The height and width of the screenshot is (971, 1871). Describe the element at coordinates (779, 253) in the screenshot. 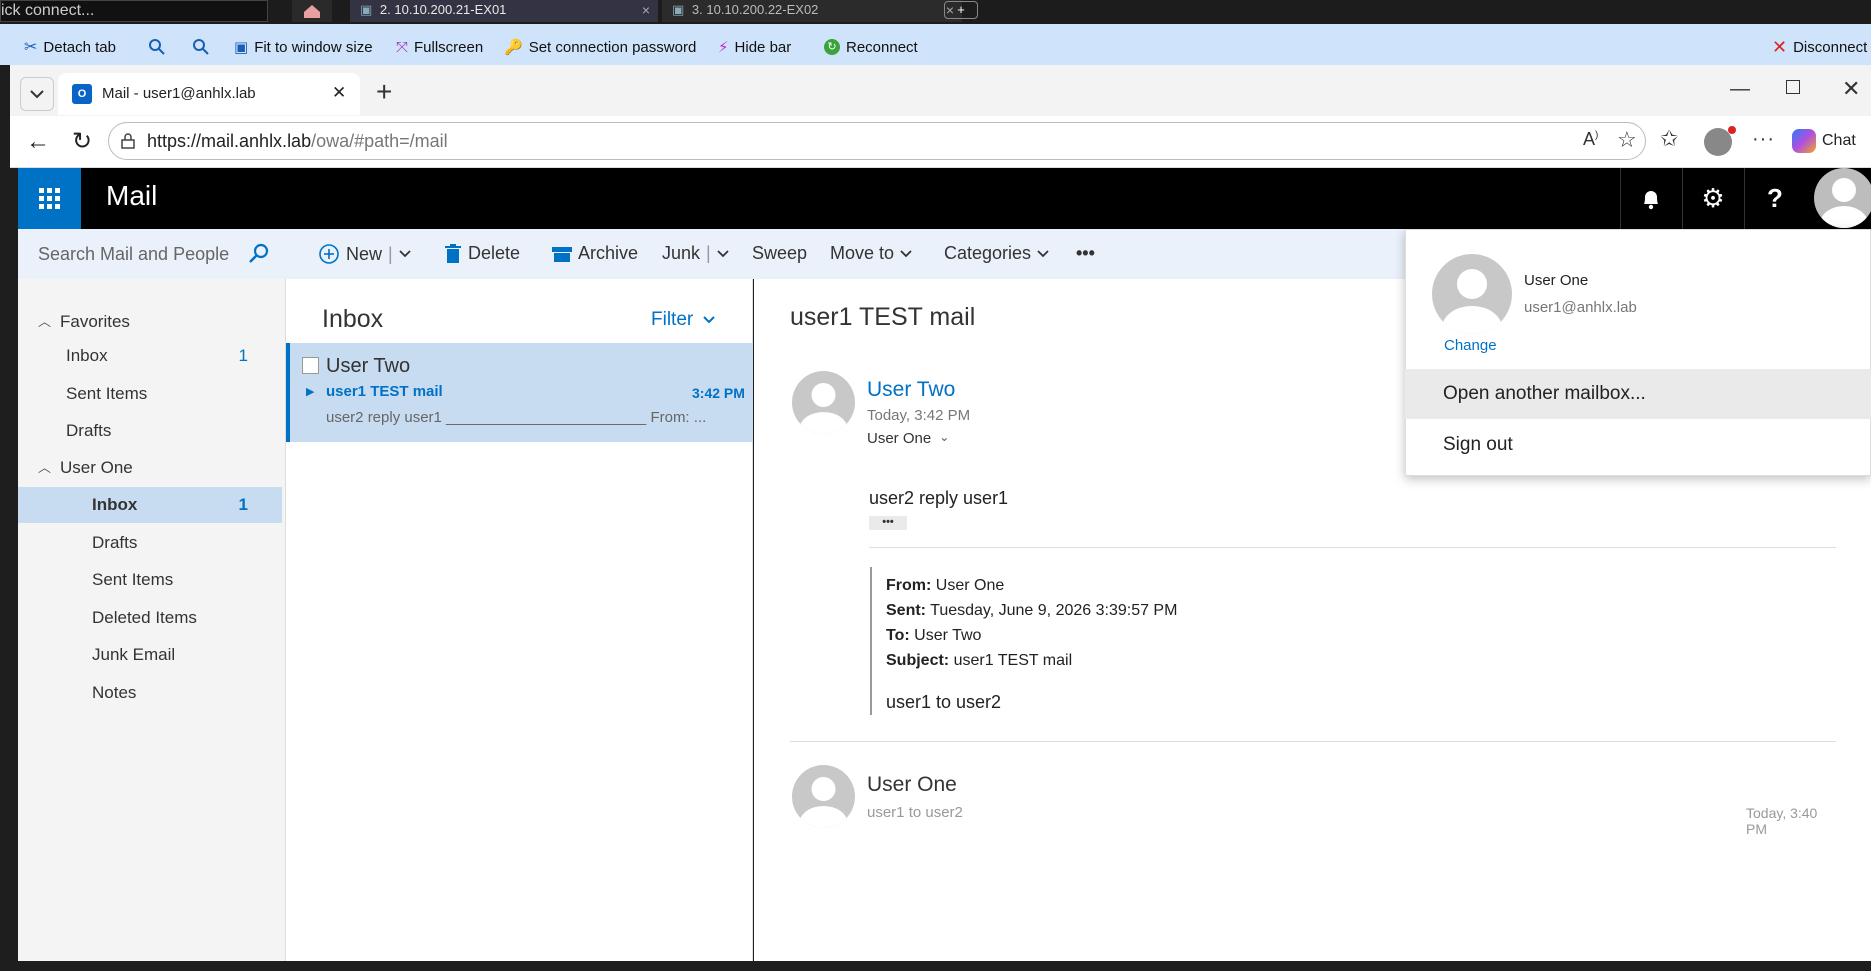

I see `sweep-button: Sweep` at that location.